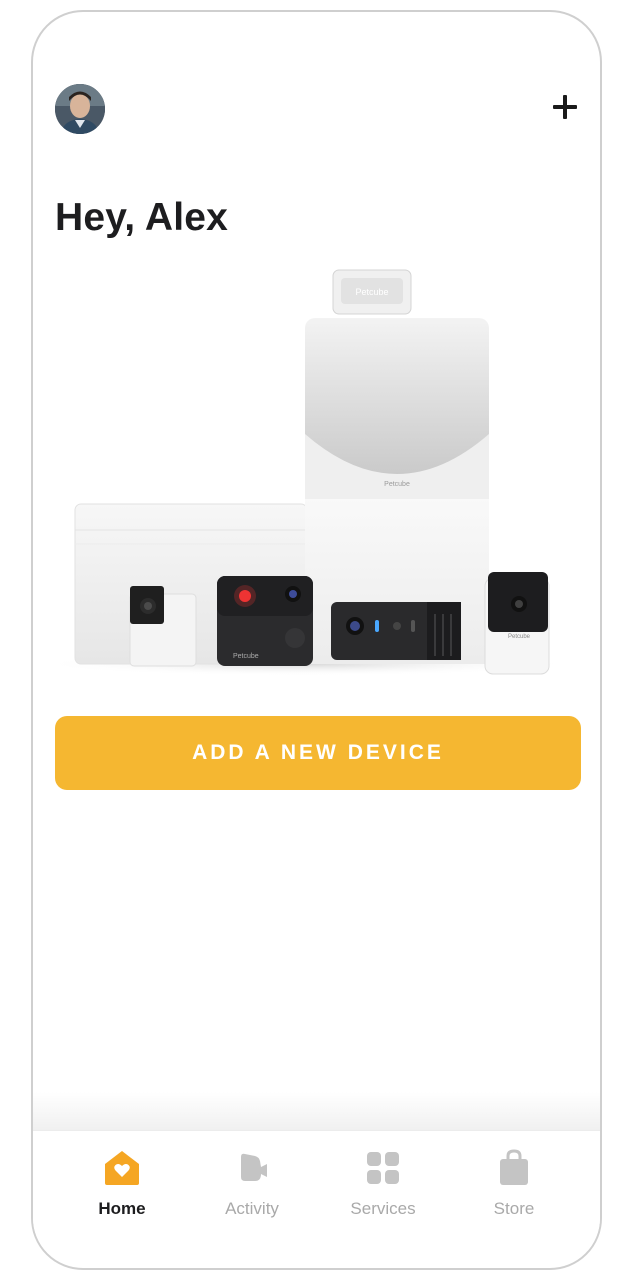 This screenshot has height=1270, width=621. What do you see at coordinates (514, 1167) in the screenshot?
I see `store-bag-icon` at bounding box center [514, 1167].